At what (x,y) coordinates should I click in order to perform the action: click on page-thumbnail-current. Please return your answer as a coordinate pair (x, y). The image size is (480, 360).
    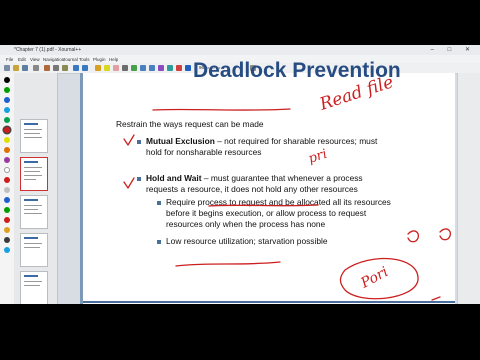
    Looking at the image, I should click on (34, 174).